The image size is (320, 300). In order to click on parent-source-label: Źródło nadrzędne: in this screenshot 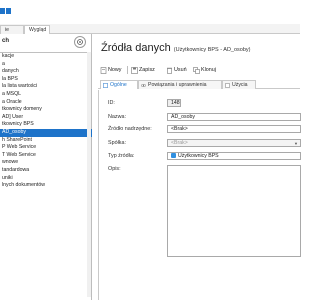, I will do `click(130, 129)`.